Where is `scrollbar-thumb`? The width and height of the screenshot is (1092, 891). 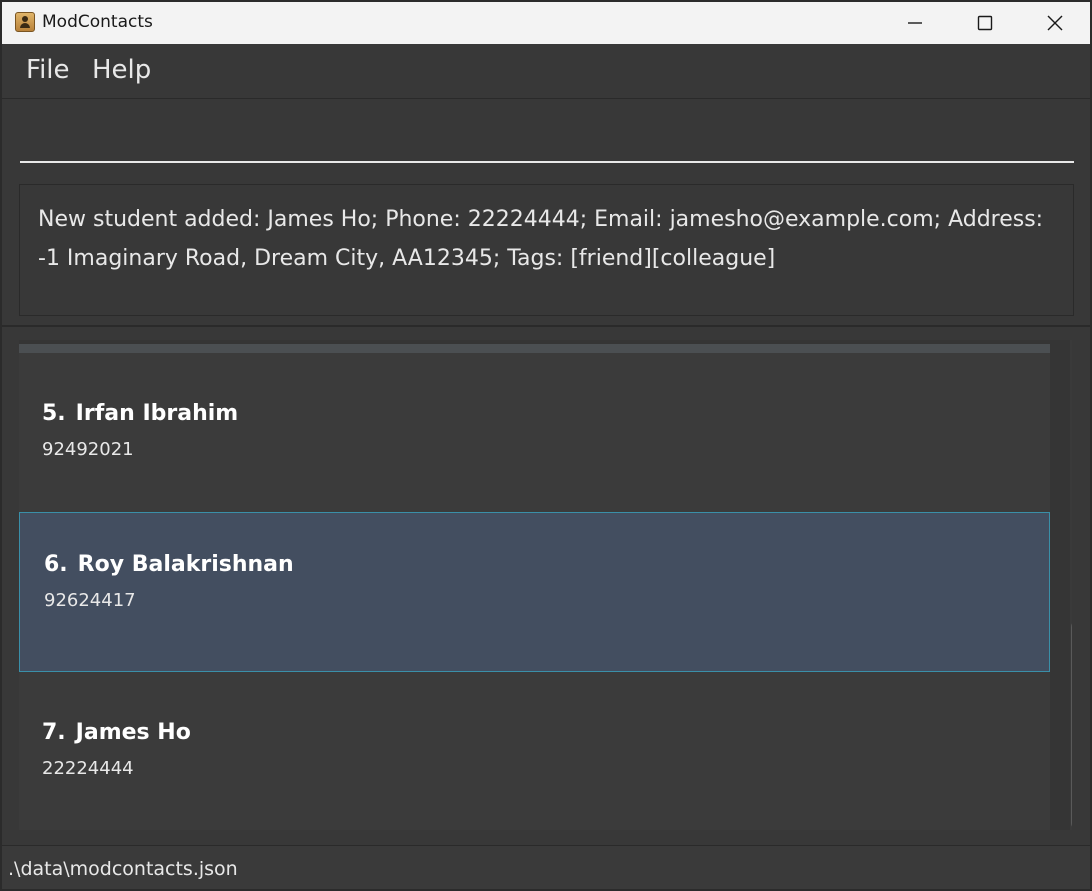 scrollbar-thumb is located at coordinates (1071, 725).